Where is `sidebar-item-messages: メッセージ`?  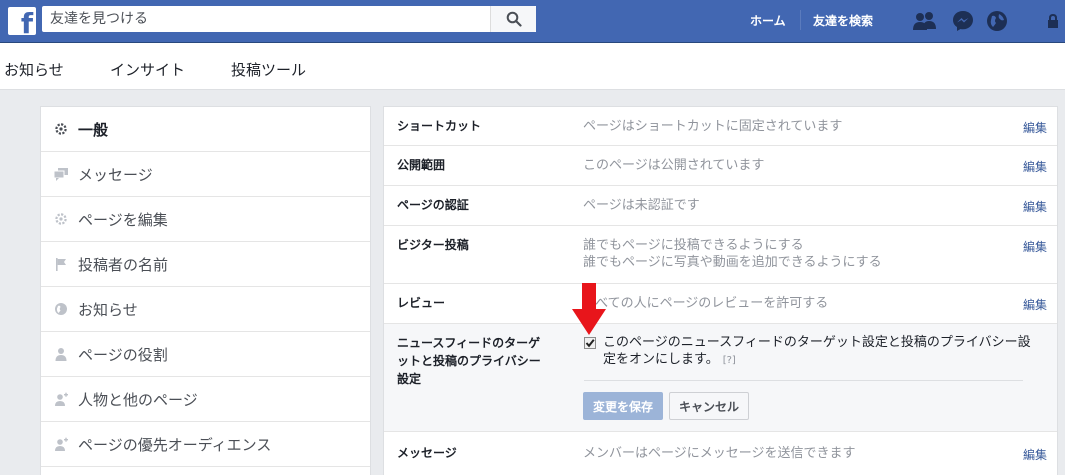 sidebar-item-messages: メッセージ is located at coordinates (205, 174).